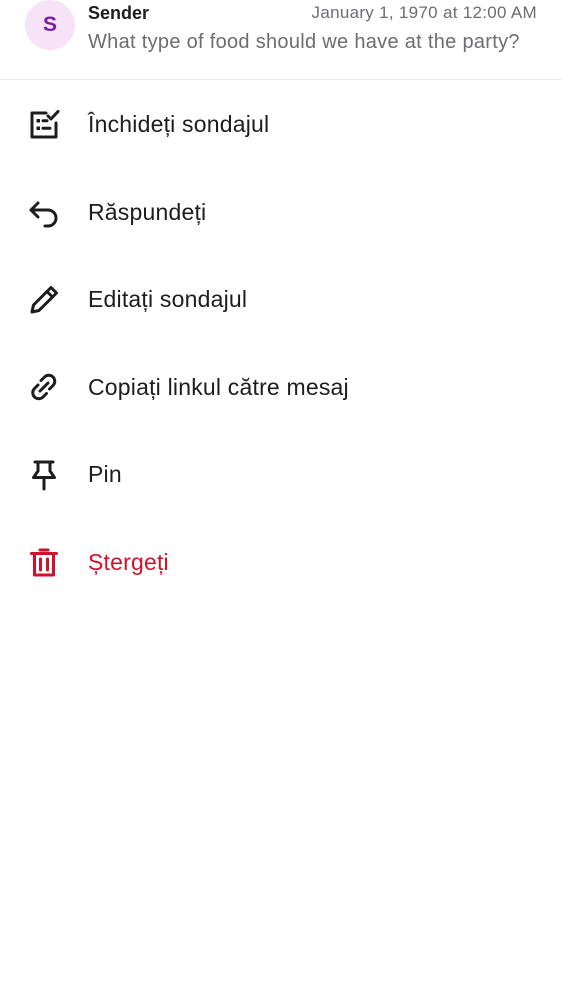 Image resolution: width=562 pixels, height=1000 pixels. What do you see at coordinates (44, 212) in the screenshot?
I see `reply-icon` at bounding box center [44, 212].